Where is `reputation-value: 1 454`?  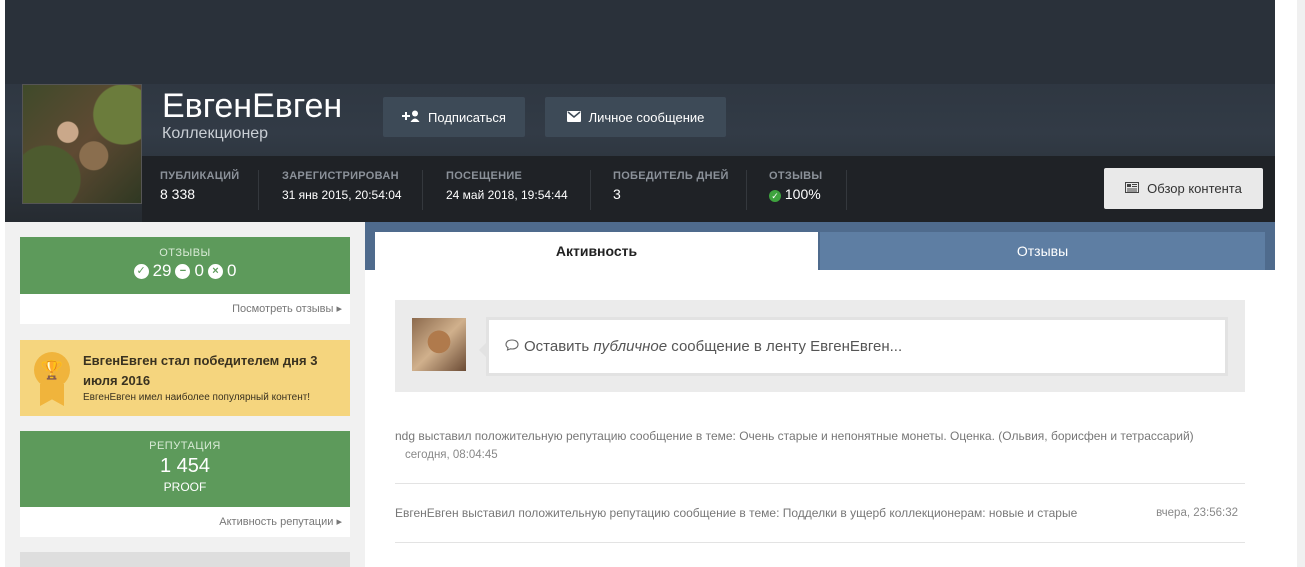 reputation-value: 1 454 is located at coordinates (185, 466).